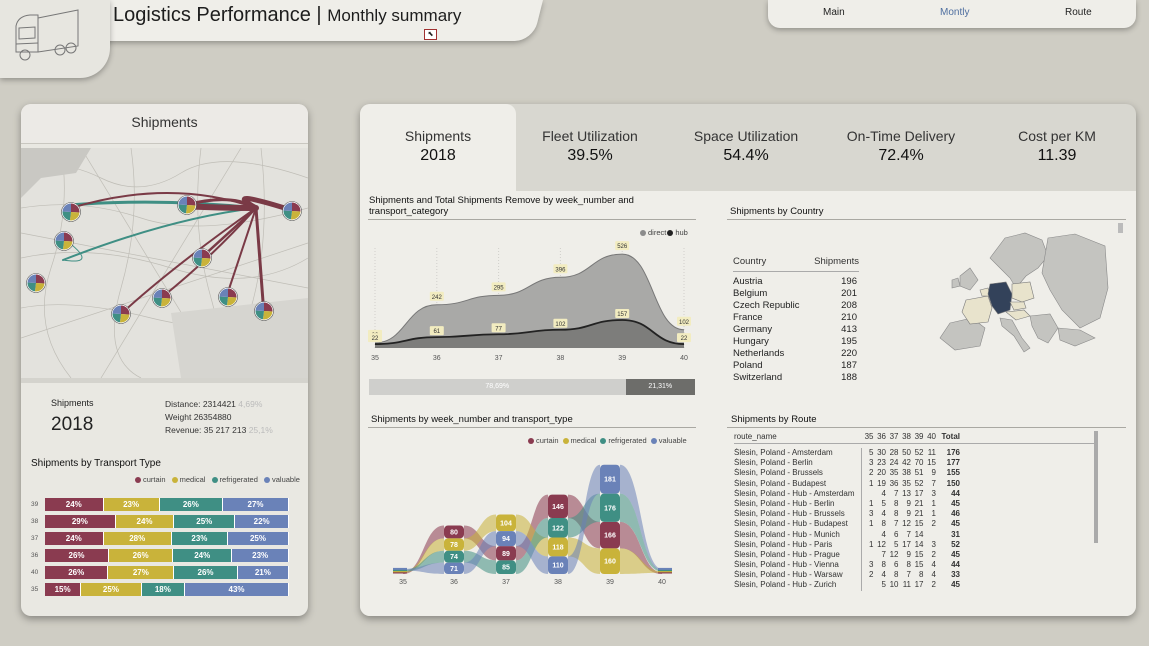 The image size is (1149, 646). What do you see at coordinates (867, 453) in the screenshot?
I see `route-week-value: 5` at bounding box center [867, 453].